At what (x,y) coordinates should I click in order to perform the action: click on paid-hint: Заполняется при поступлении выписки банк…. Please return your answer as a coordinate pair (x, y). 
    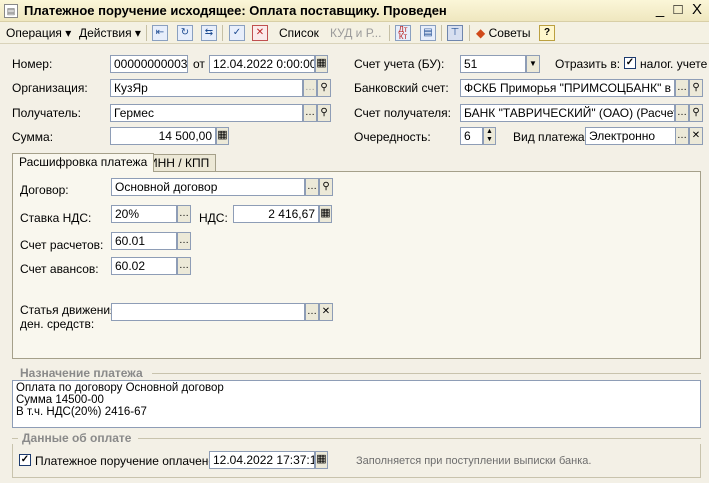
    Looking at the image, I should click on (474, 461).